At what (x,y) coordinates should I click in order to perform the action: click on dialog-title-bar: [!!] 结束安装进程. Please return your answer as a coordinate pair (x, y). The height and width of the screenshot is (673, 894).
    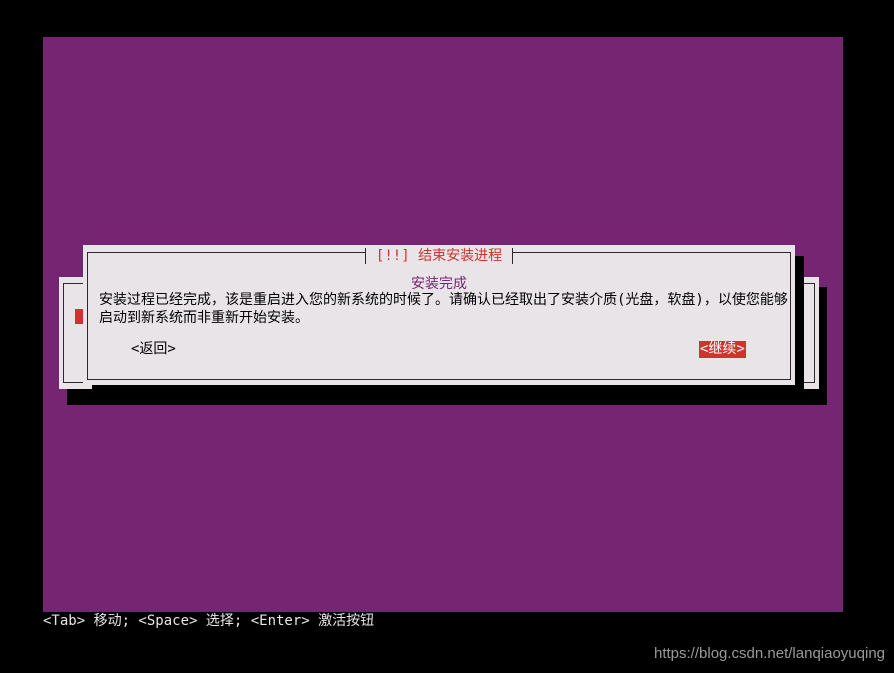
    Looking at the image, I should click on (439, 254).